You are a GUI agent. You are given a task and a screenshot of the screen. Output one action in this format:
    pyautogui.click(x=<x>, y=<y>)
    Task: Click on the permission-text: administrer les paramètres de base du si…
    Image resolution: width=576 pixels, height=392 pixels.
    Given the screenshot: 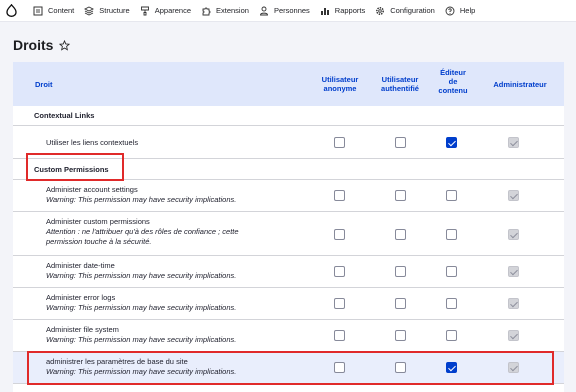 What is the action you would take?
    pyautogui.click(x=141, y=367)
    